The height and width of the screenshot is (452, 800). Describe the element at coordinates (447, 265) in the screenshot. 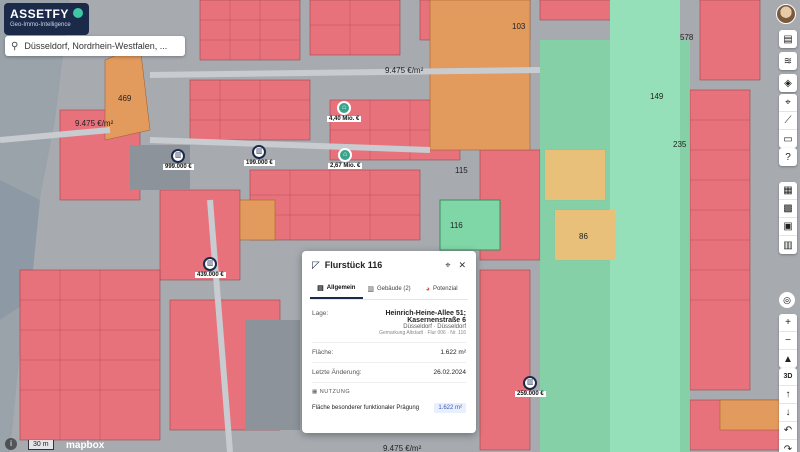

I see `target-icon: ⌖` at that location.